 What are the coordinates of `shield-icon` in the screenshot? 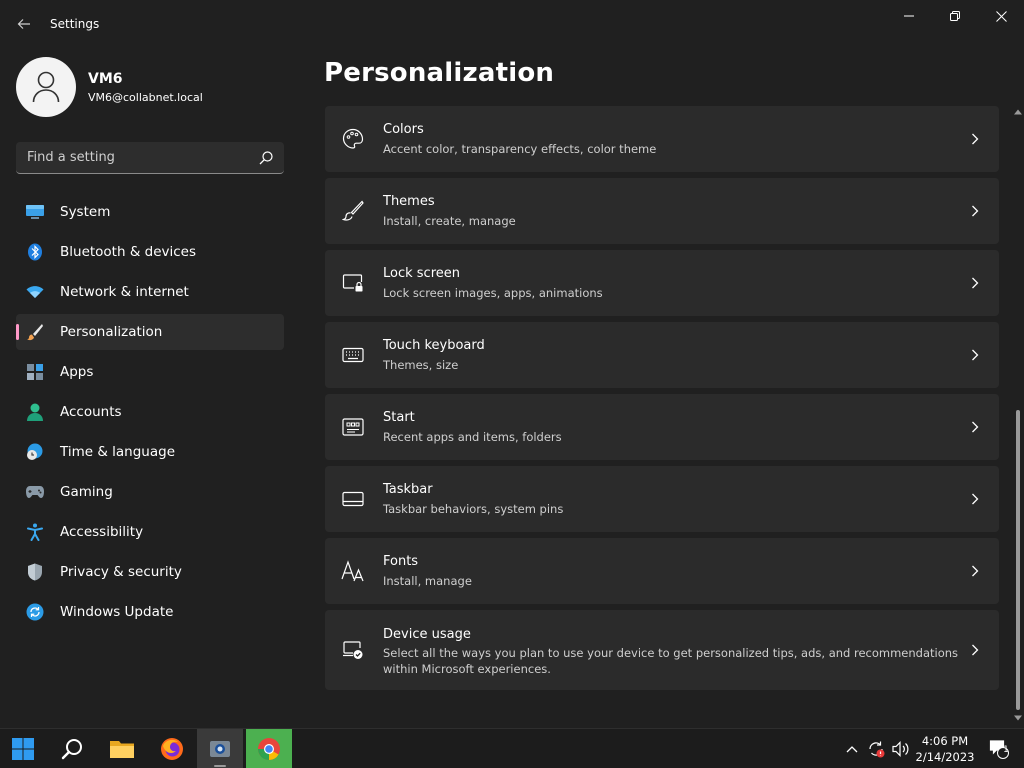 It's located at (35, 572).